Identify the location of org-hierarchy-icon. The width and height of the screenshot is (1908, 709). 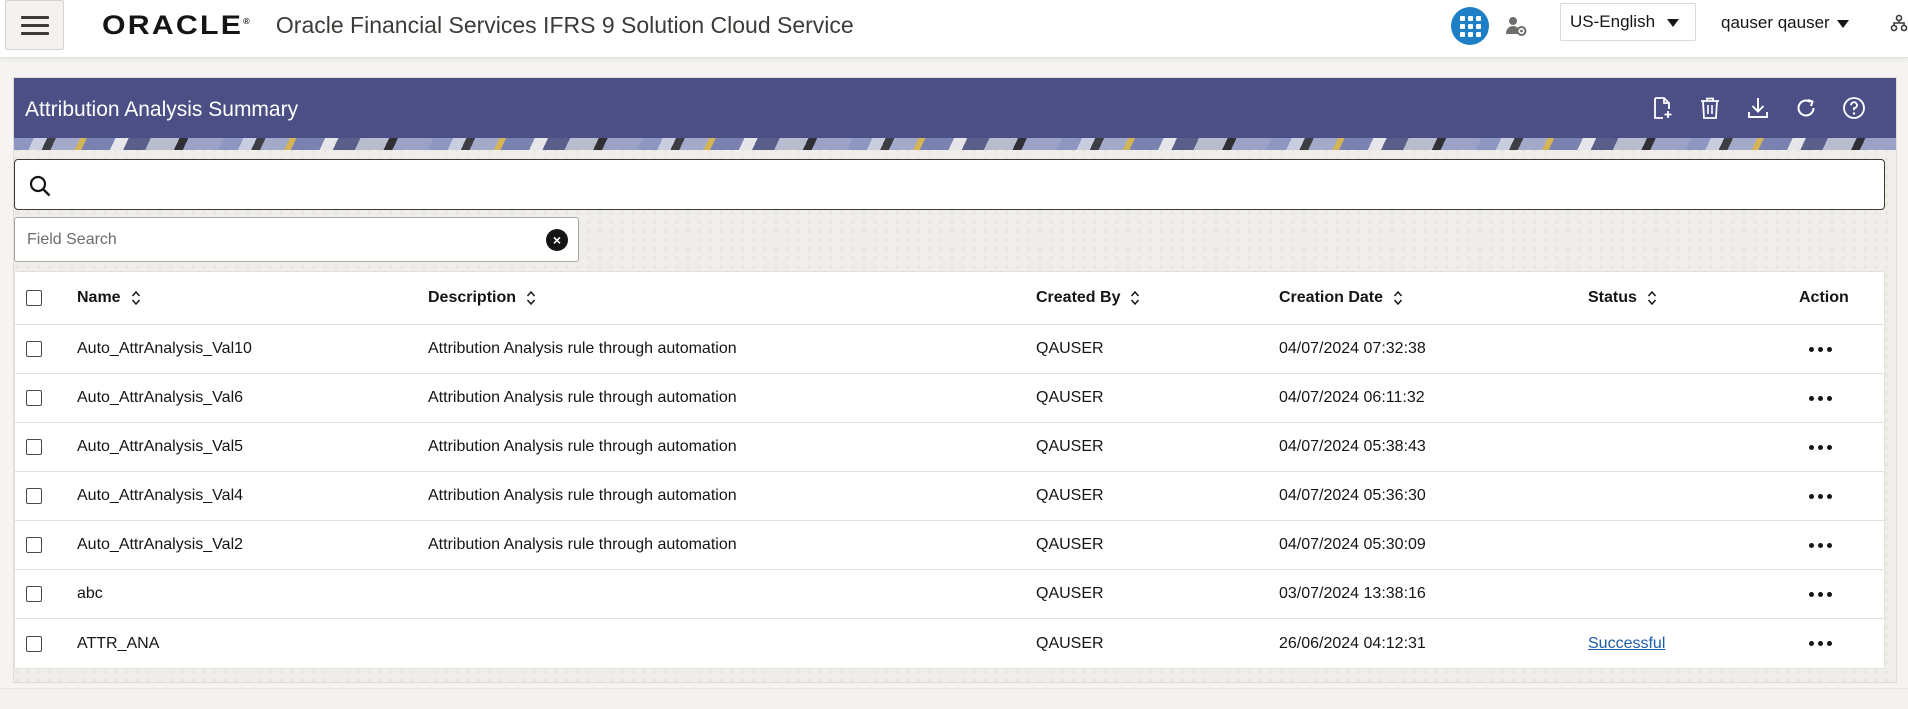
(1899, 23).